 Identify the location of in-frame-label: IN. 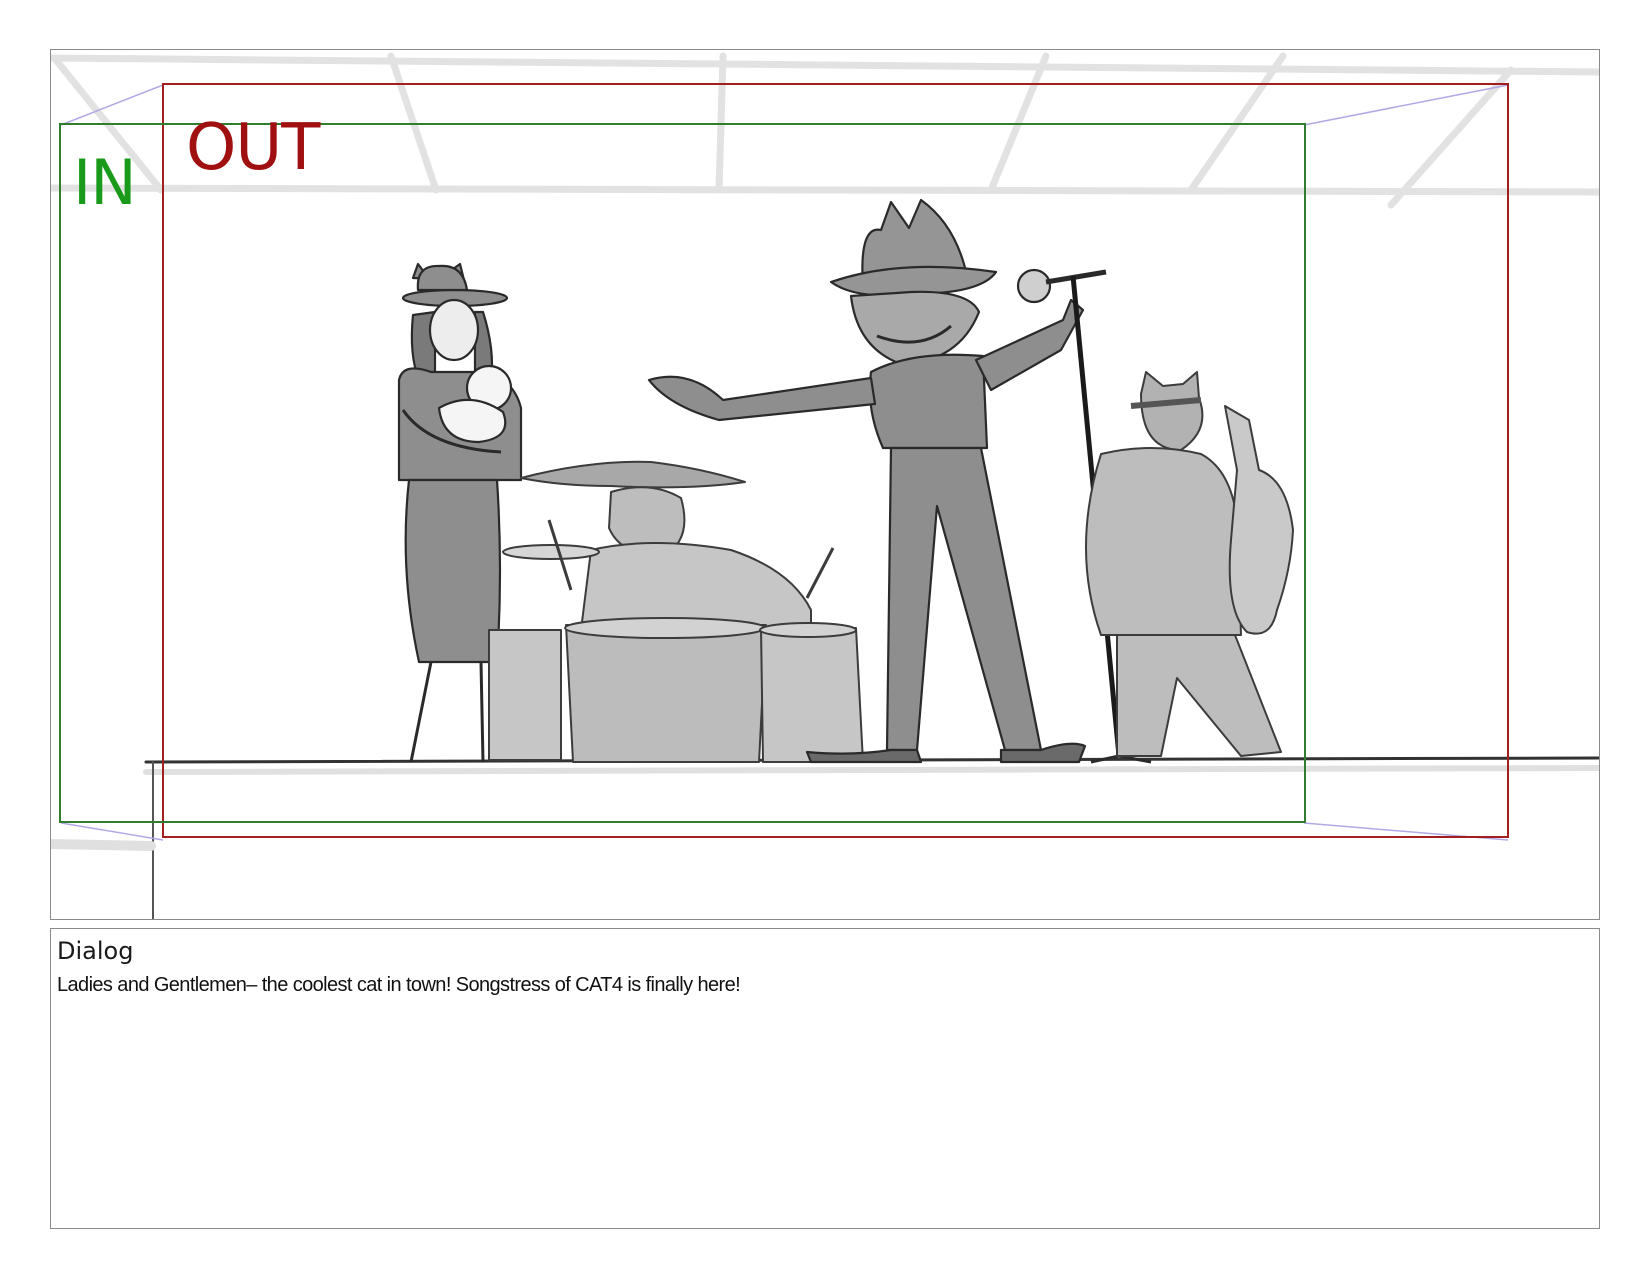
(105, 182).